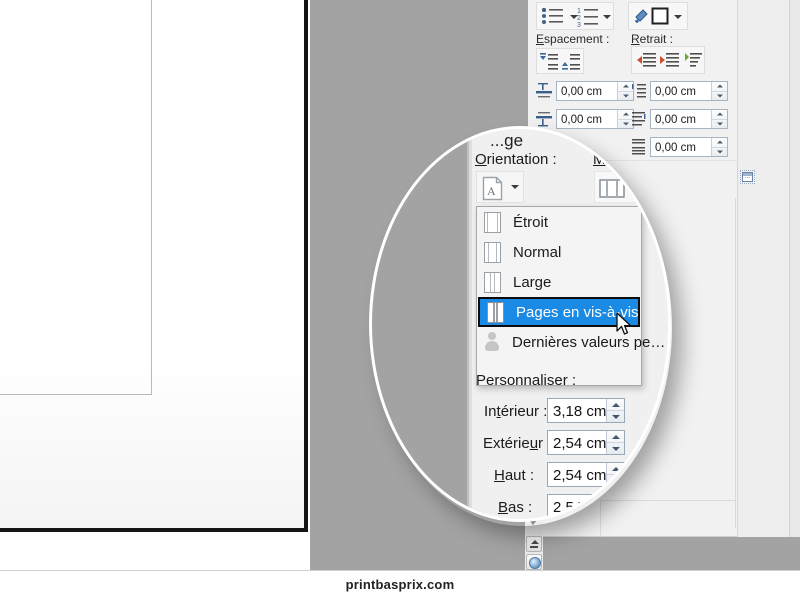  Describe the element at coordinates (559, 222) in the screenshot. I see `gallery-item-narrow: Étroit` at that location.